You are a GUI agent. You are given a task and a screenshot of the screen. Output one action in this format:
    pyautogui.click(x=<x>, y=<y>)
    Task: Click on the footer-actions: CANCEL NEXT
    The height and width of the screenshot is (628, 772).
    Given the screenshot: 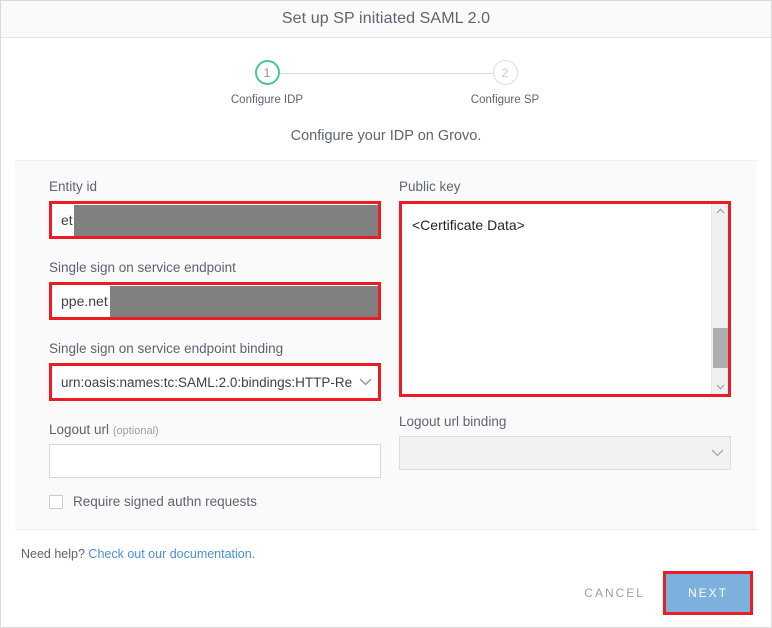 What is the action you would take?
    pyautogui.click(x=659, y=593)
    